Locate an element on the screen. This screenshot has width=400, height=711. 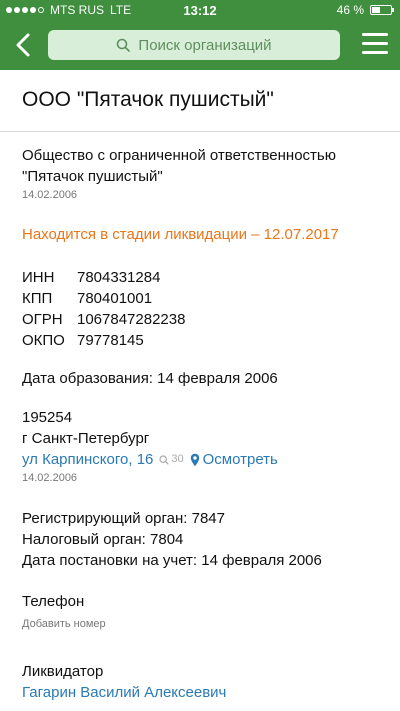
code-row-ogrn: ОГРН 1067847282238 is located at coordinates (202, 319).